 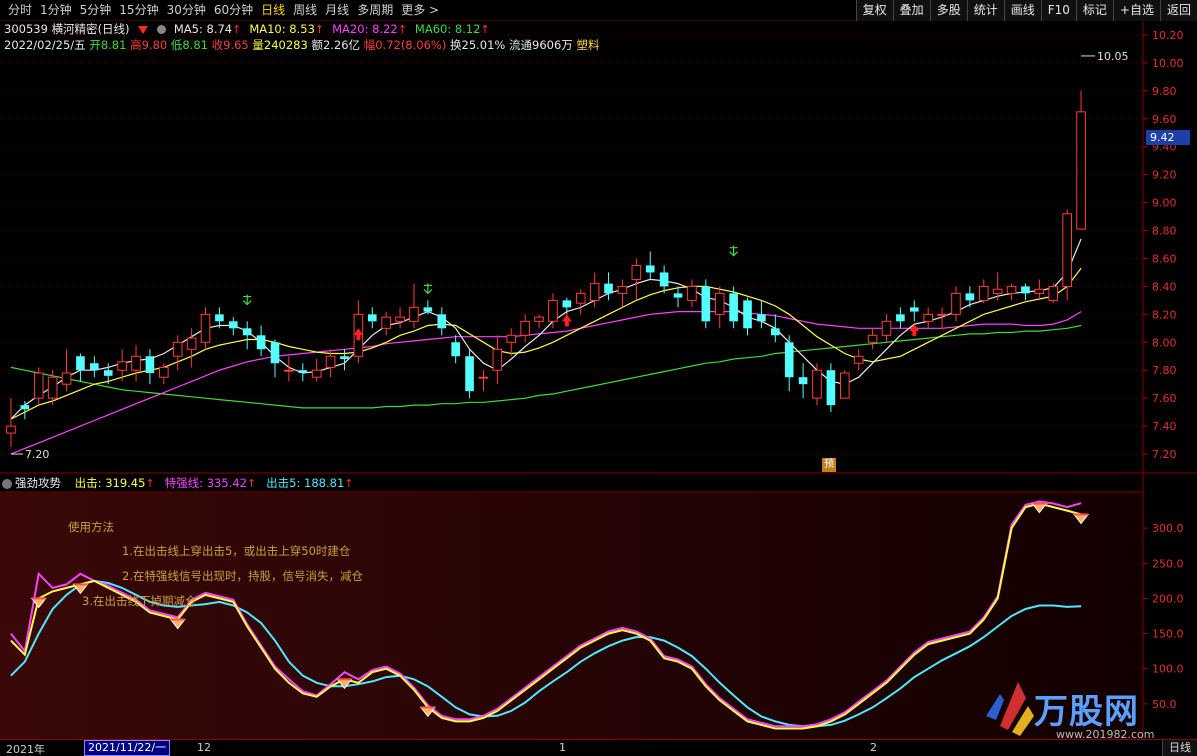 What do you see at coordinates (1113, 56) in the screenshot?
I see `high-marker-label: 10.05` at bounding box center [1113, 56].